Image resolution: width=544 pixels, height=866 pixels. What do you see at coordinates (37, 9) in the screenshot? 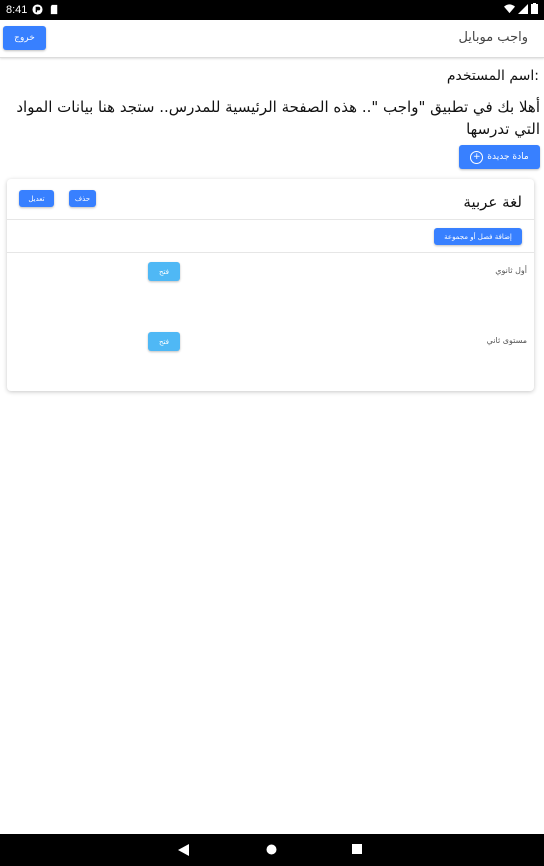
I see `notification-icon` at bounding box center [37, 9].